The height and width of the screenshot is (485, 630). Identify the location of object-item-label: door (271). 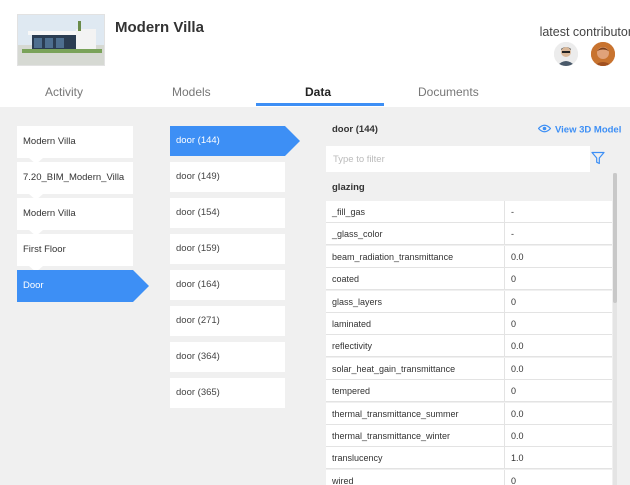
(198, 320).